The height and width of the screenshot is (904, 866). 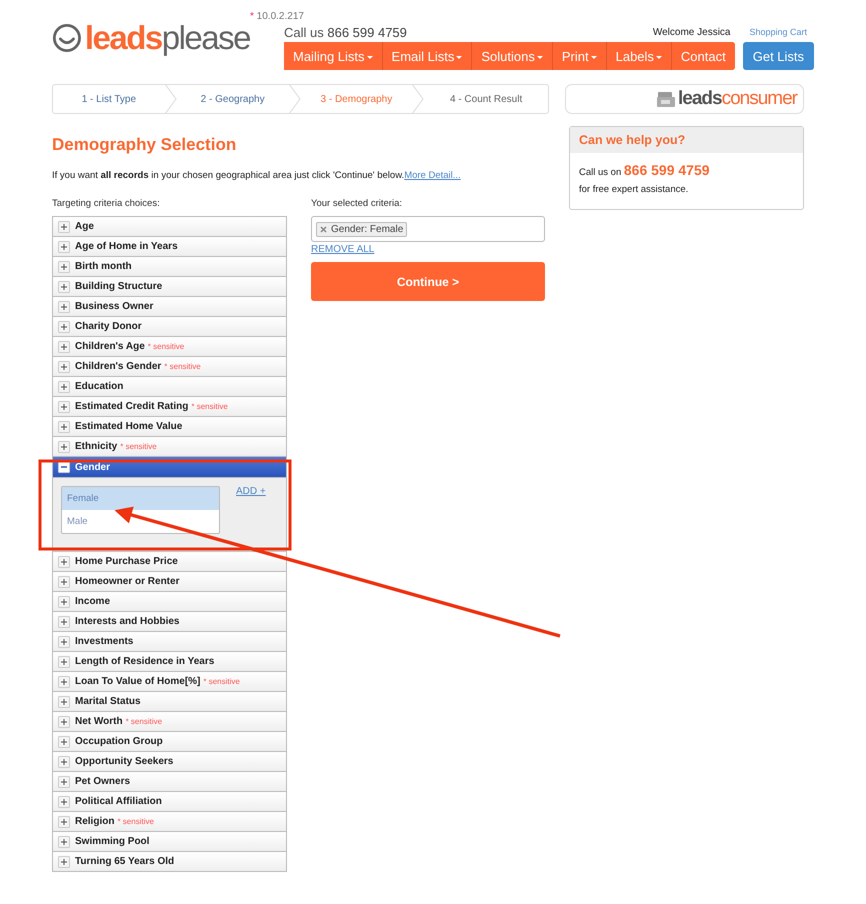 What do you see at coordinates (634, 189) in the screenshot?
I see `help-note: for free expert assistance.` at bounding box center [634, 189].